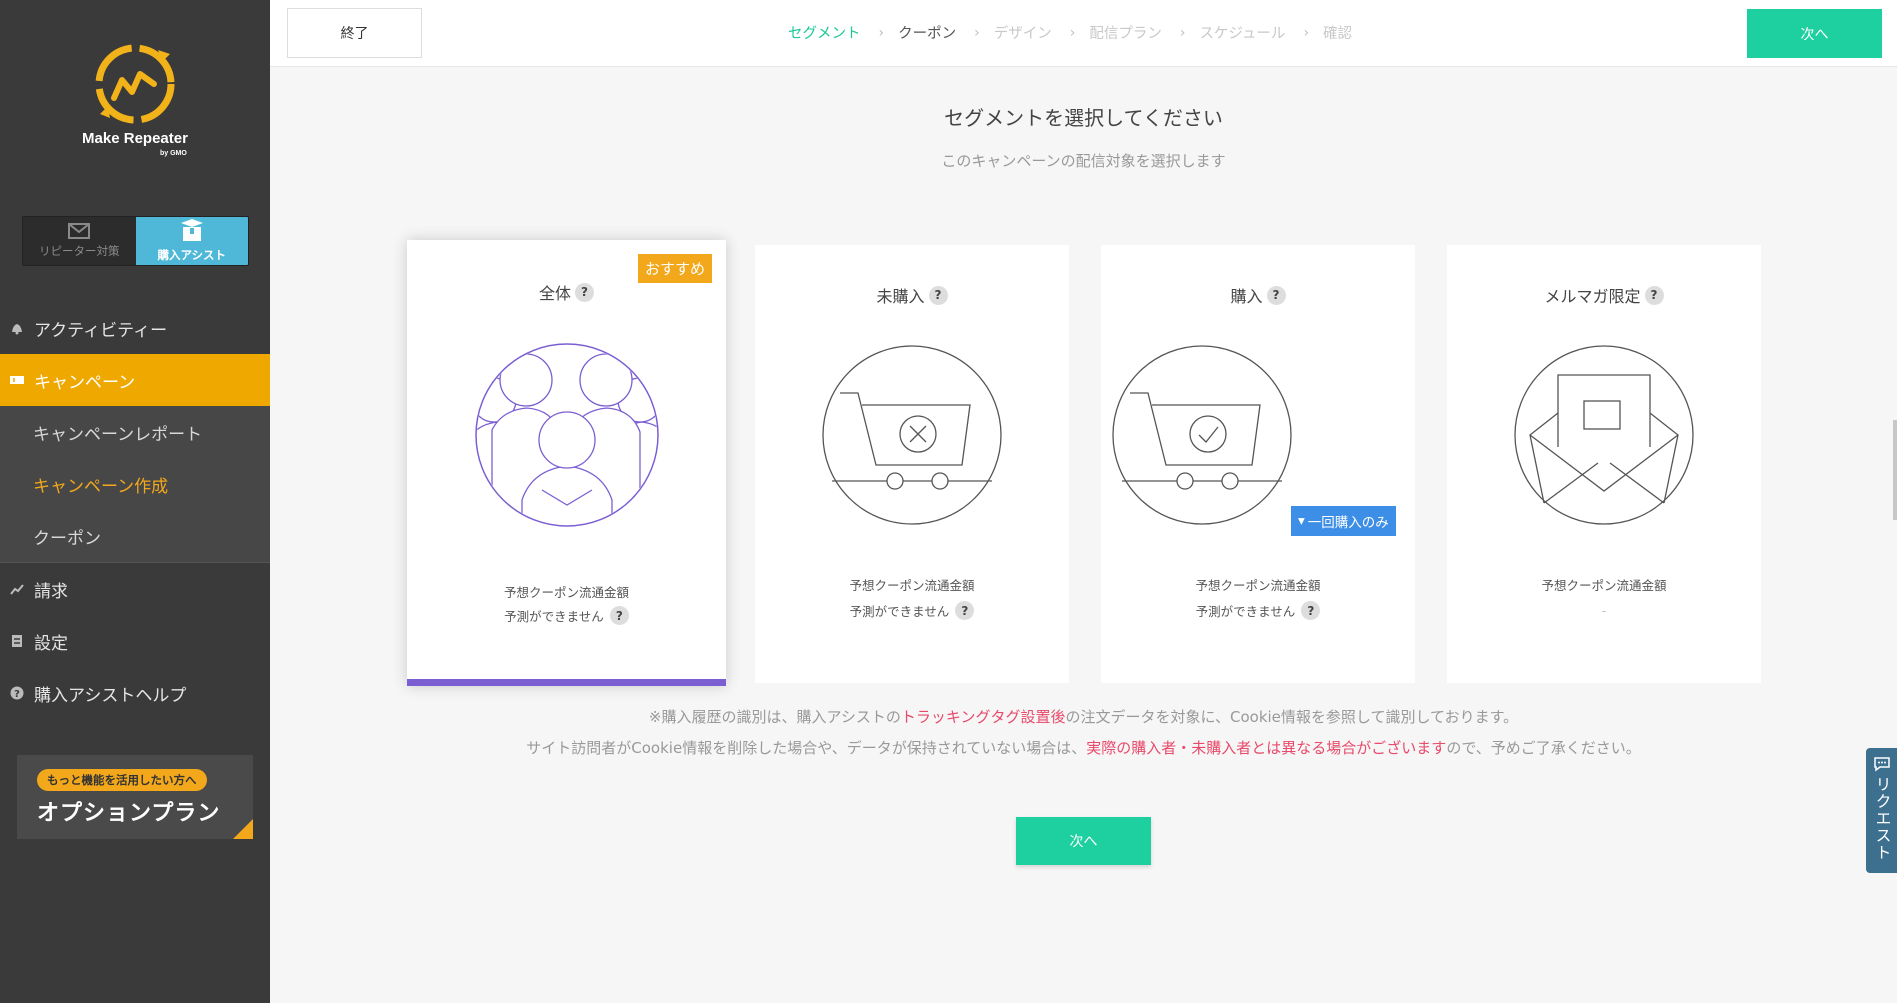  Describe the element at coordinates (1604, 610) in the screenshot. I see `estimate-value: -` at that location.